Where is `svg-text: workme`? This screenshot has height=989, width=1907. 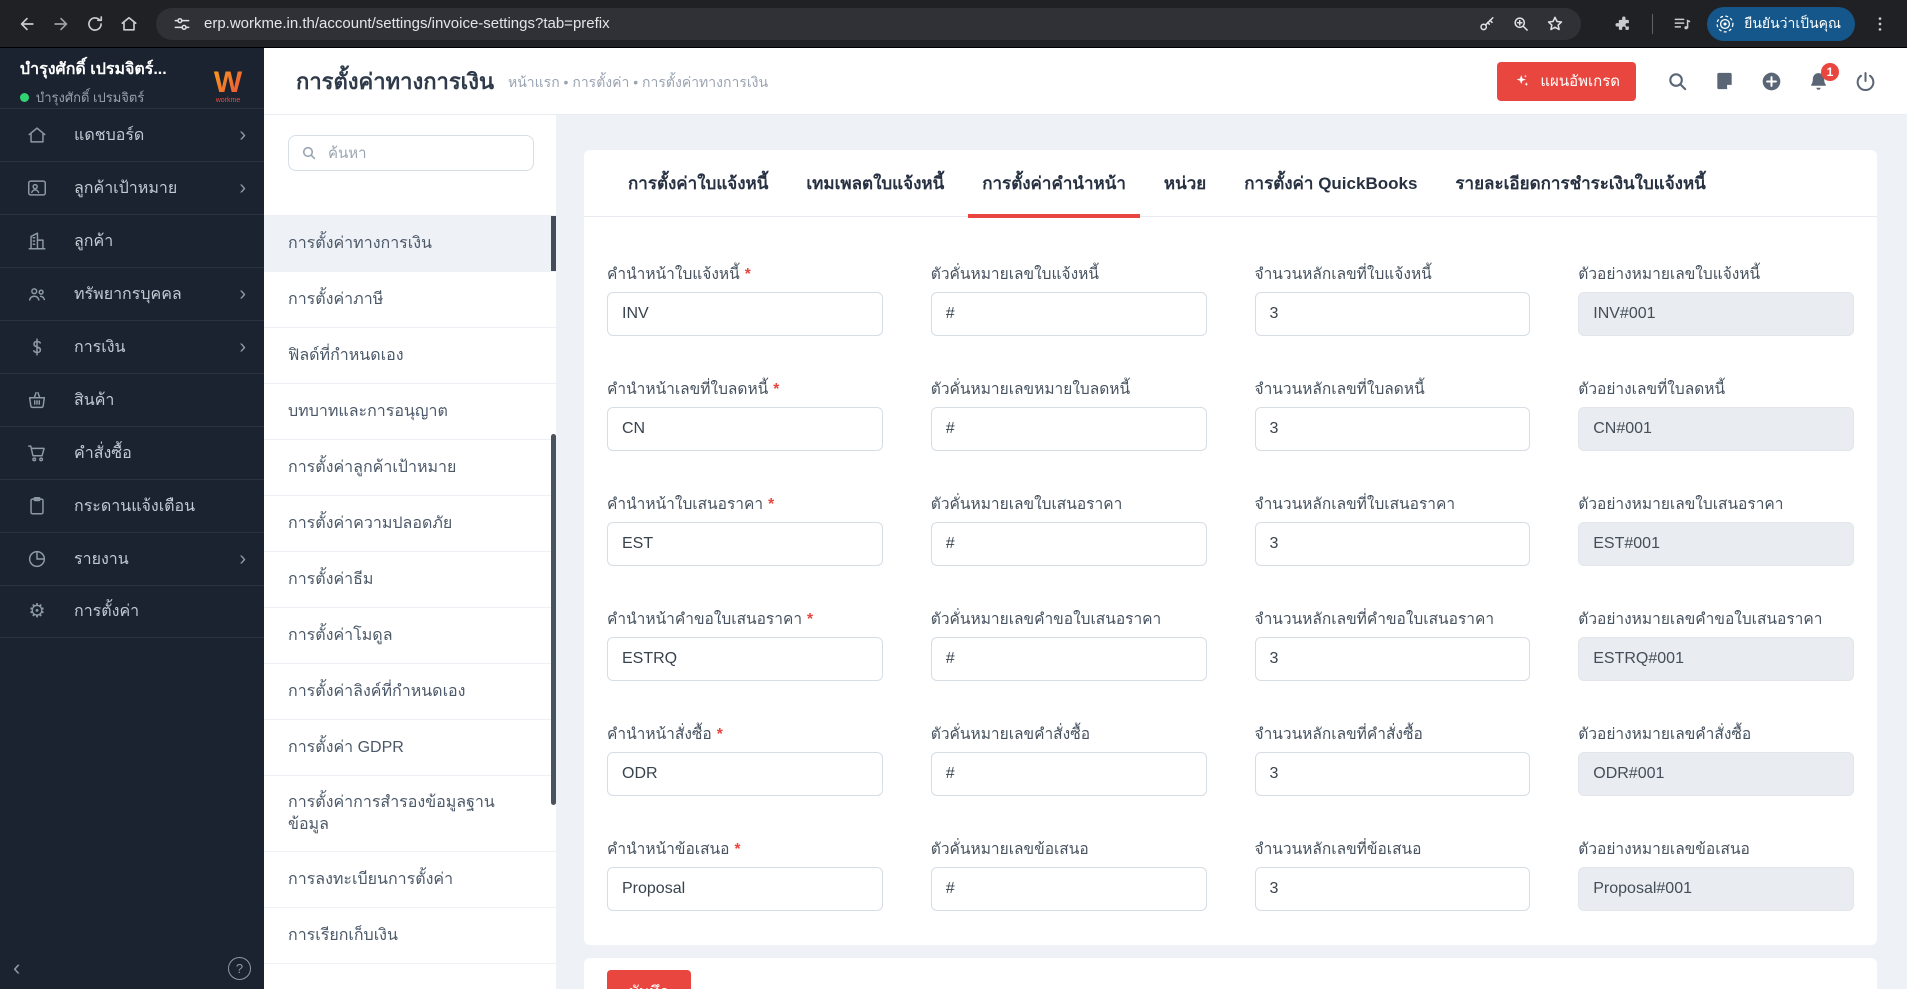 svg-text: workme is located at coordinates (228, 100).